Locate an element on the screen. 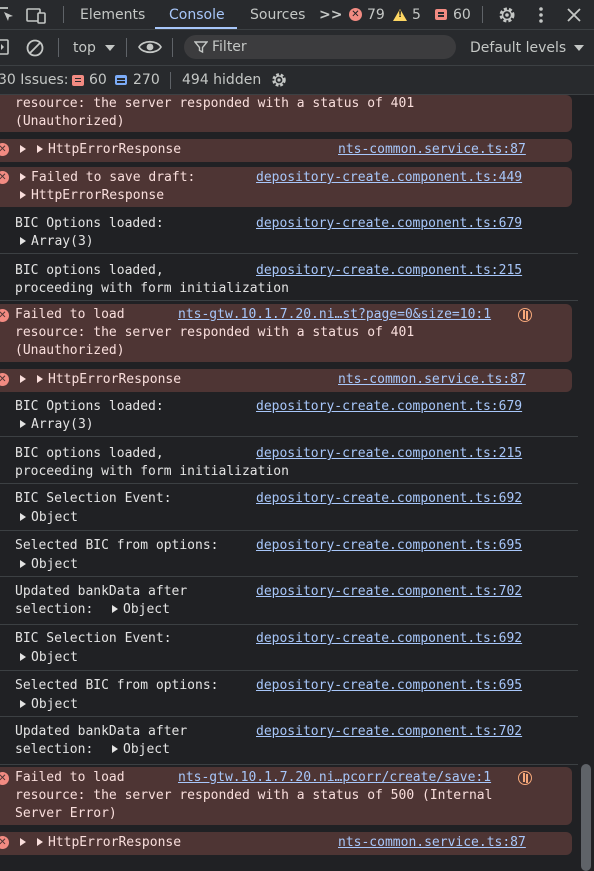  message-text: selection: is located at coordinates (54, 749).